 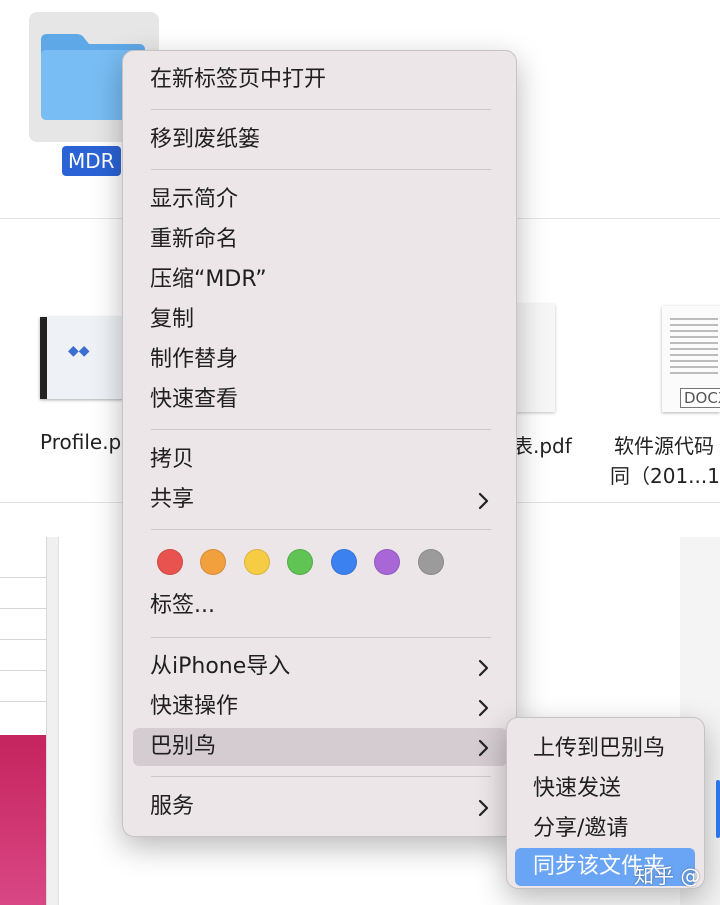 I want to click on tag-red-dot, so click(x=170, y=562).